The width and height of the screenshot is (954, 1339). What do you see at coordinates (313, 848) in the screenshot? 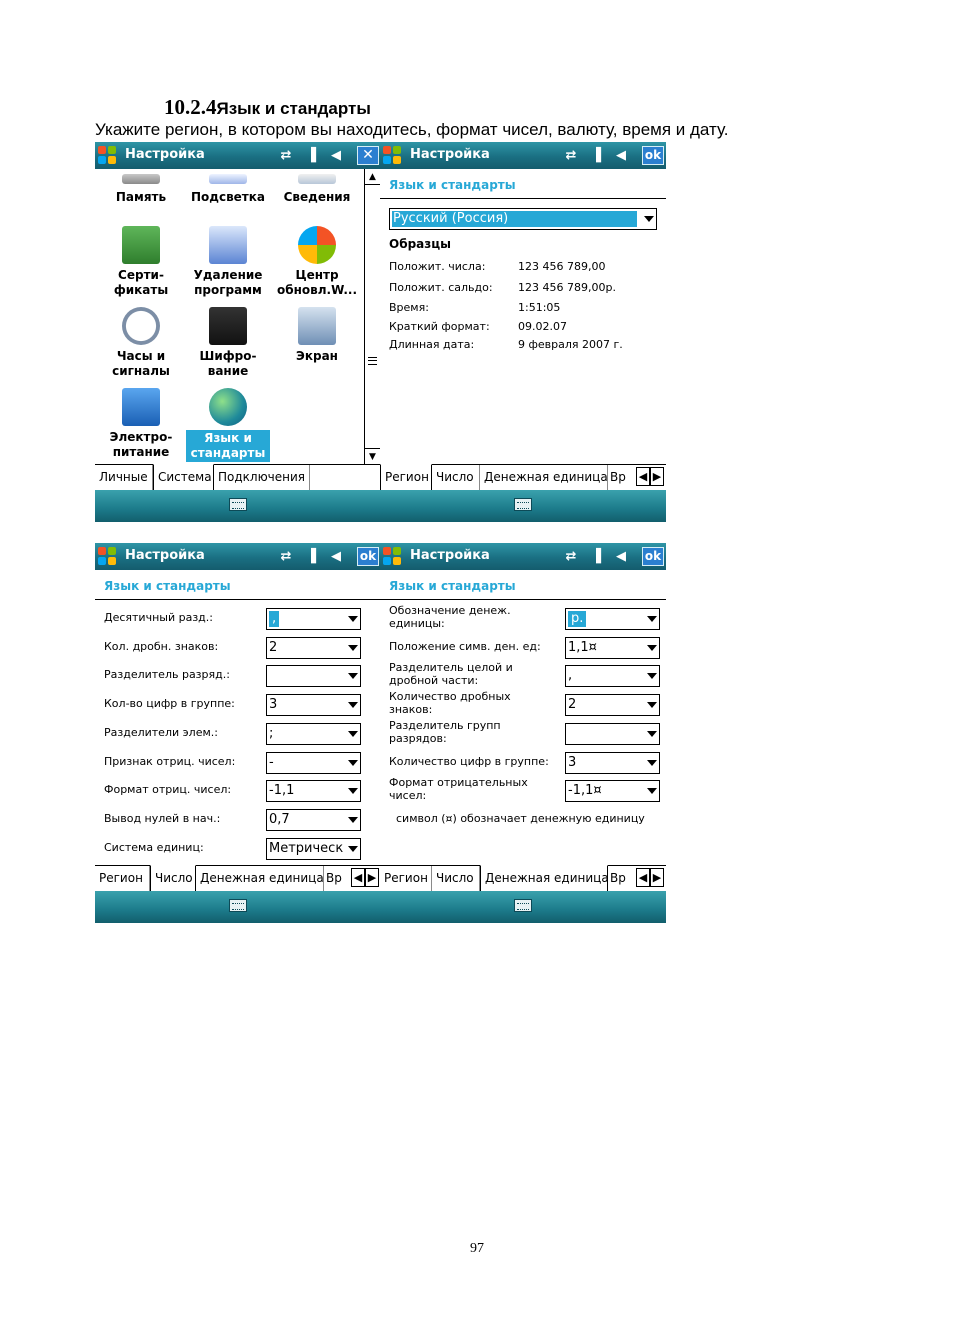
I see `field-select: Метрическ` at bounding box center [313, 848].